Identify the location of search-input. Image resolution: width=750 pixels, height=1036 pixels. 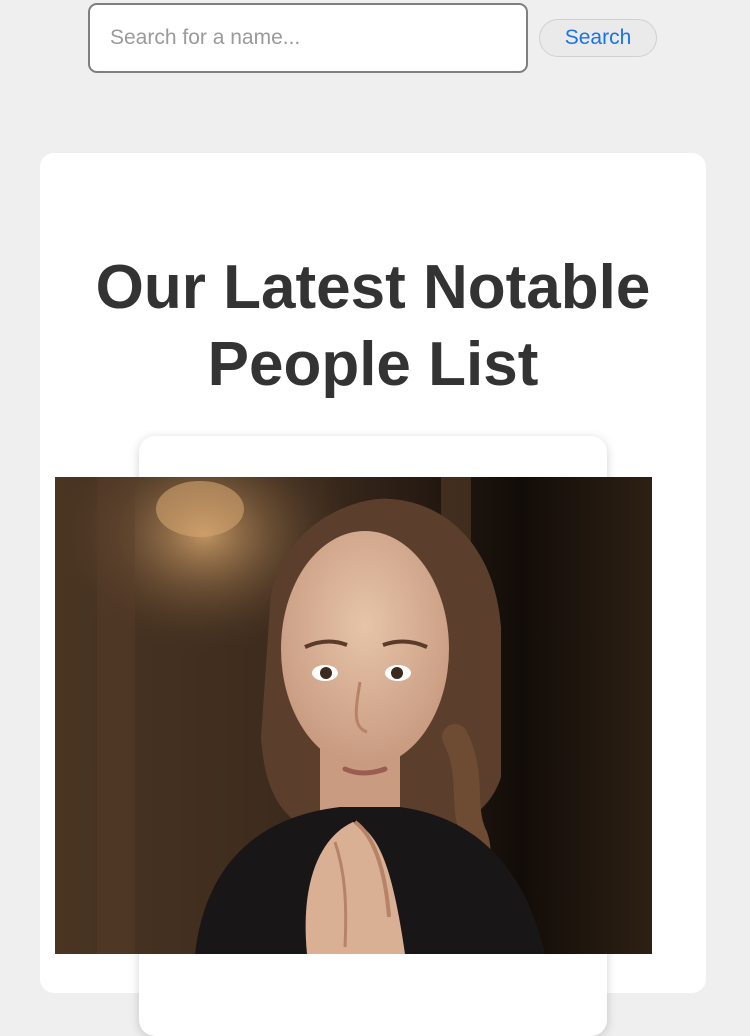
(308, 38).